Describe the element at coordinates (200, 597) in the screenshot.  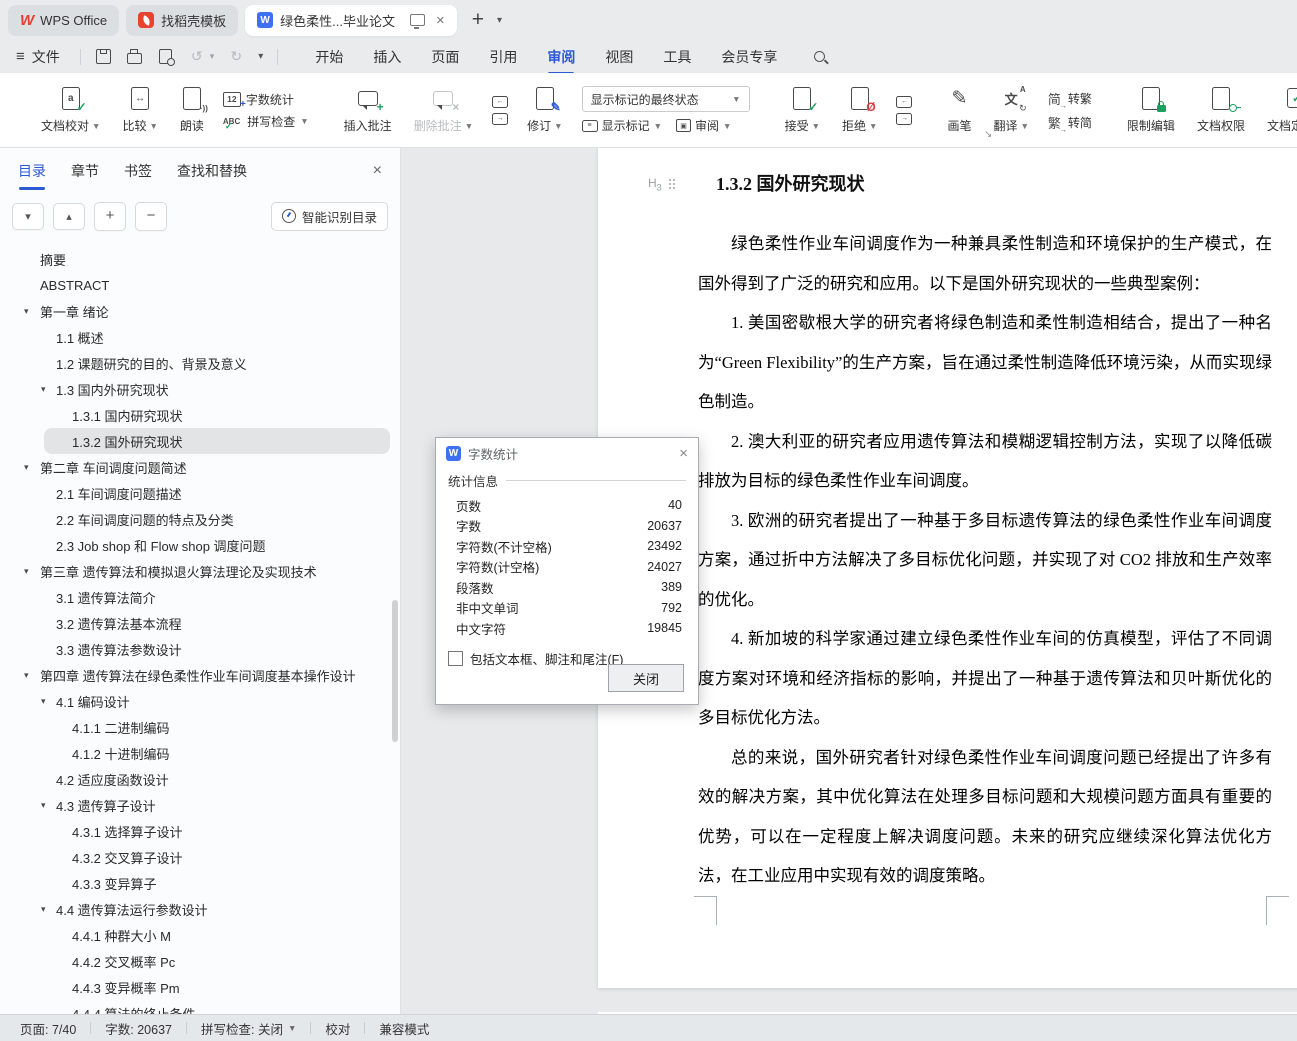
I see `outline-item: 3.1 遗传算法简介` at that location.